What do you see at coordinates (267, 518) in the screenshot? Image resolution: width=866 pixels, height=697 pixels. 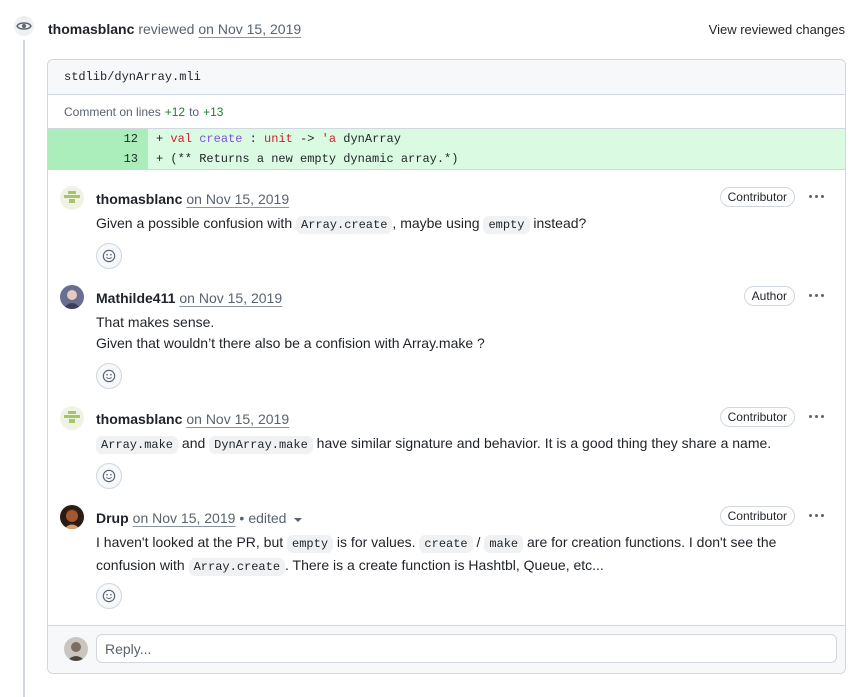 I see `edited-menu: edited` at bounding box center [267, 518].